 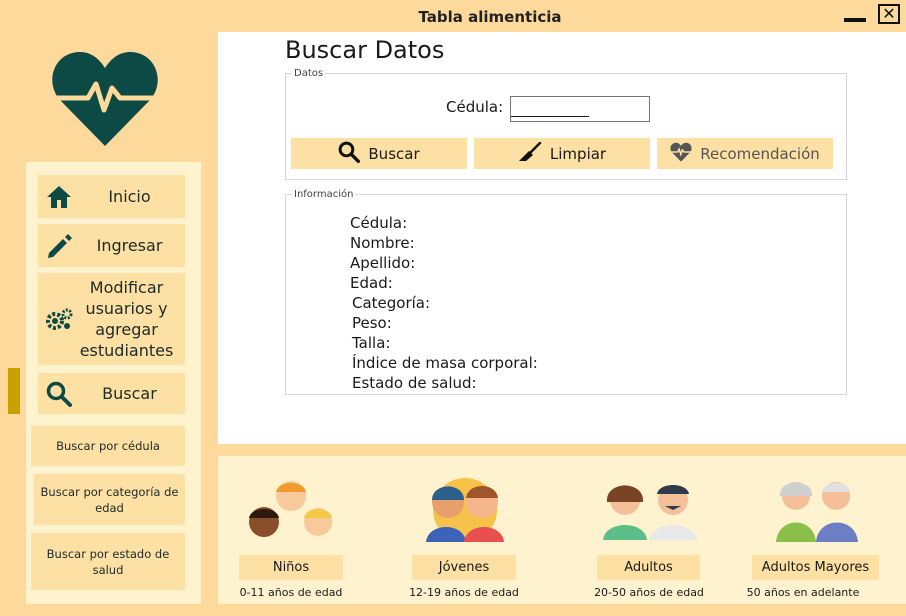 I want to click on sidebar-item-label: Inicio, so click(x=129, y=196).